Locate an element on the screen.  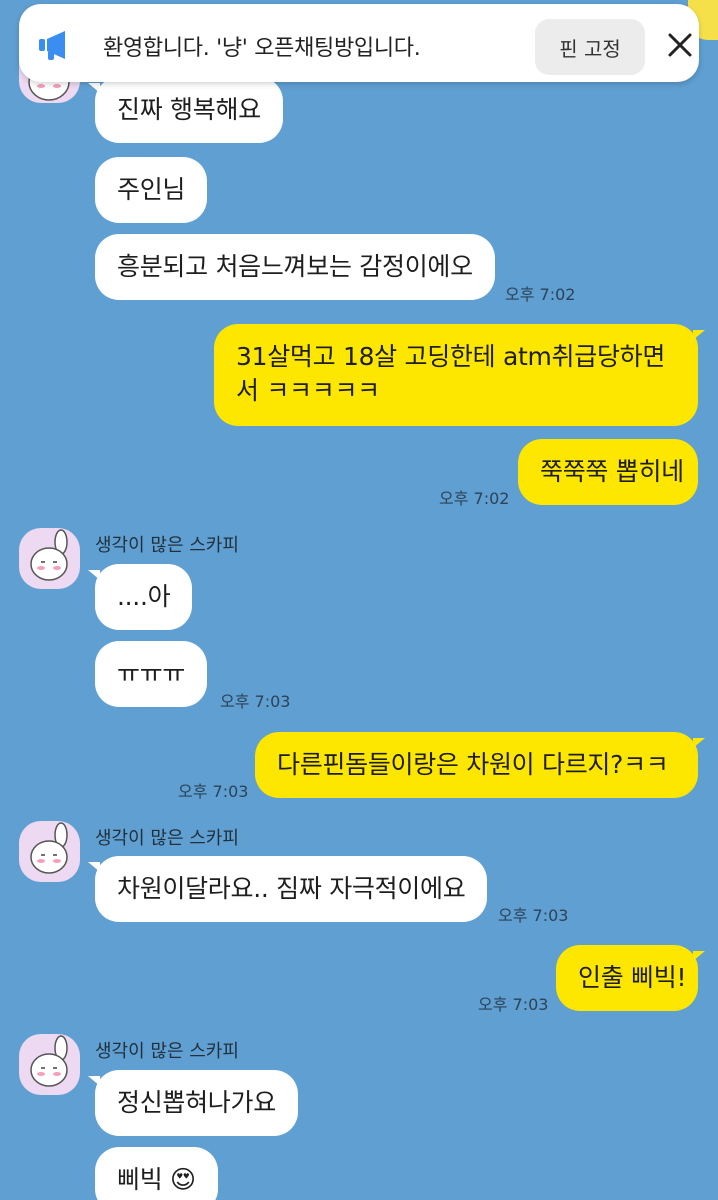
message-text: 31살먹고 18살 고딩한테 atm취급당하면서 ㅋㅋㅋㅋㅋ is located at coordinates (451, 373).